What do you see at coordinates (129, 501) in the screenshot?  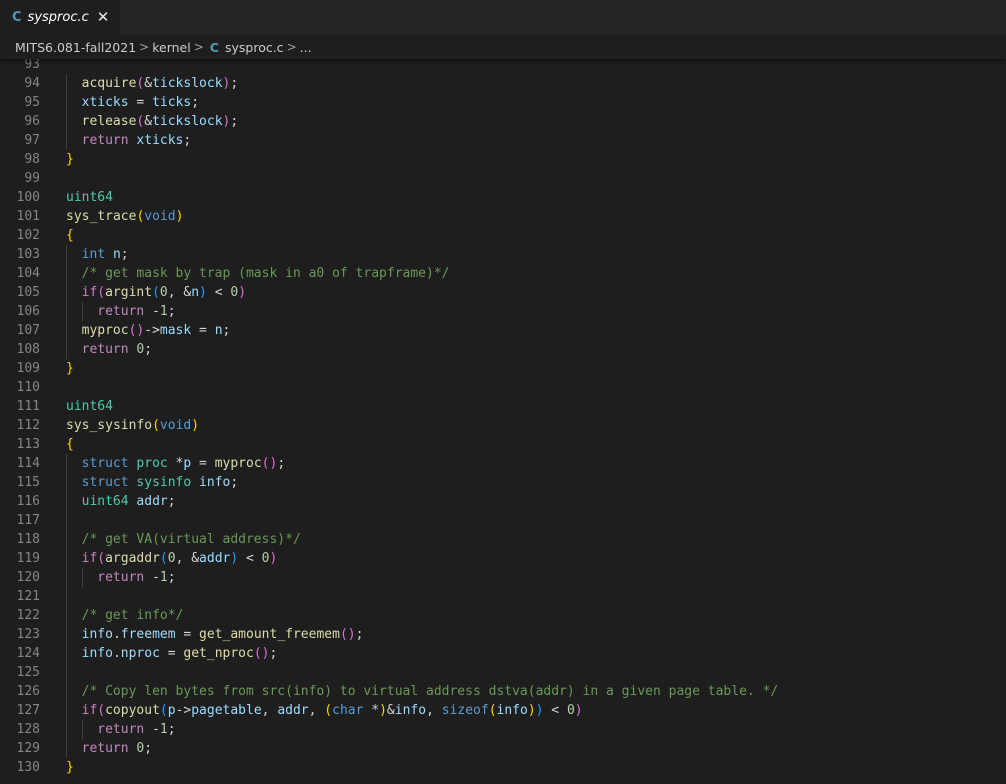 I see `code-text: uint64 addr;` at bounding box center [129, 501].